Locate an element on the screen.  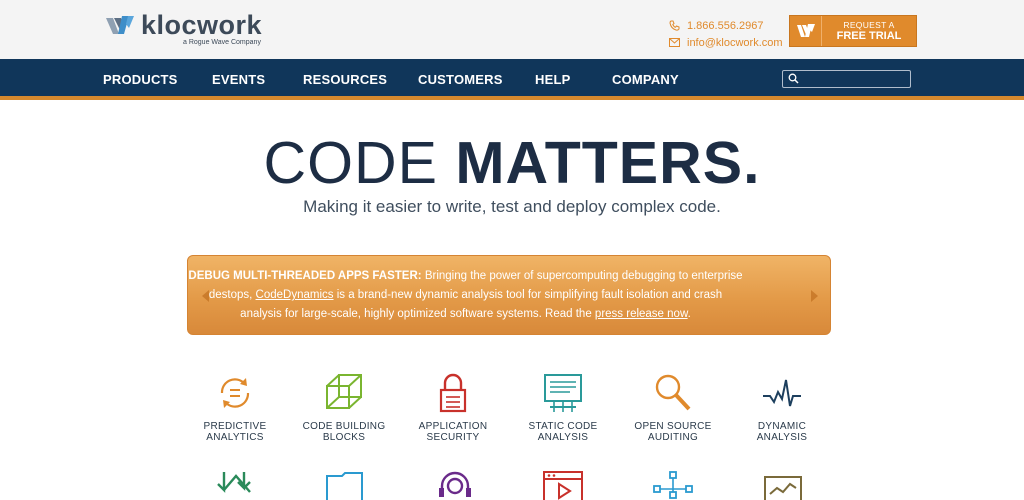
banner-prev-arrow-icon is located at coordinates (206, 296).